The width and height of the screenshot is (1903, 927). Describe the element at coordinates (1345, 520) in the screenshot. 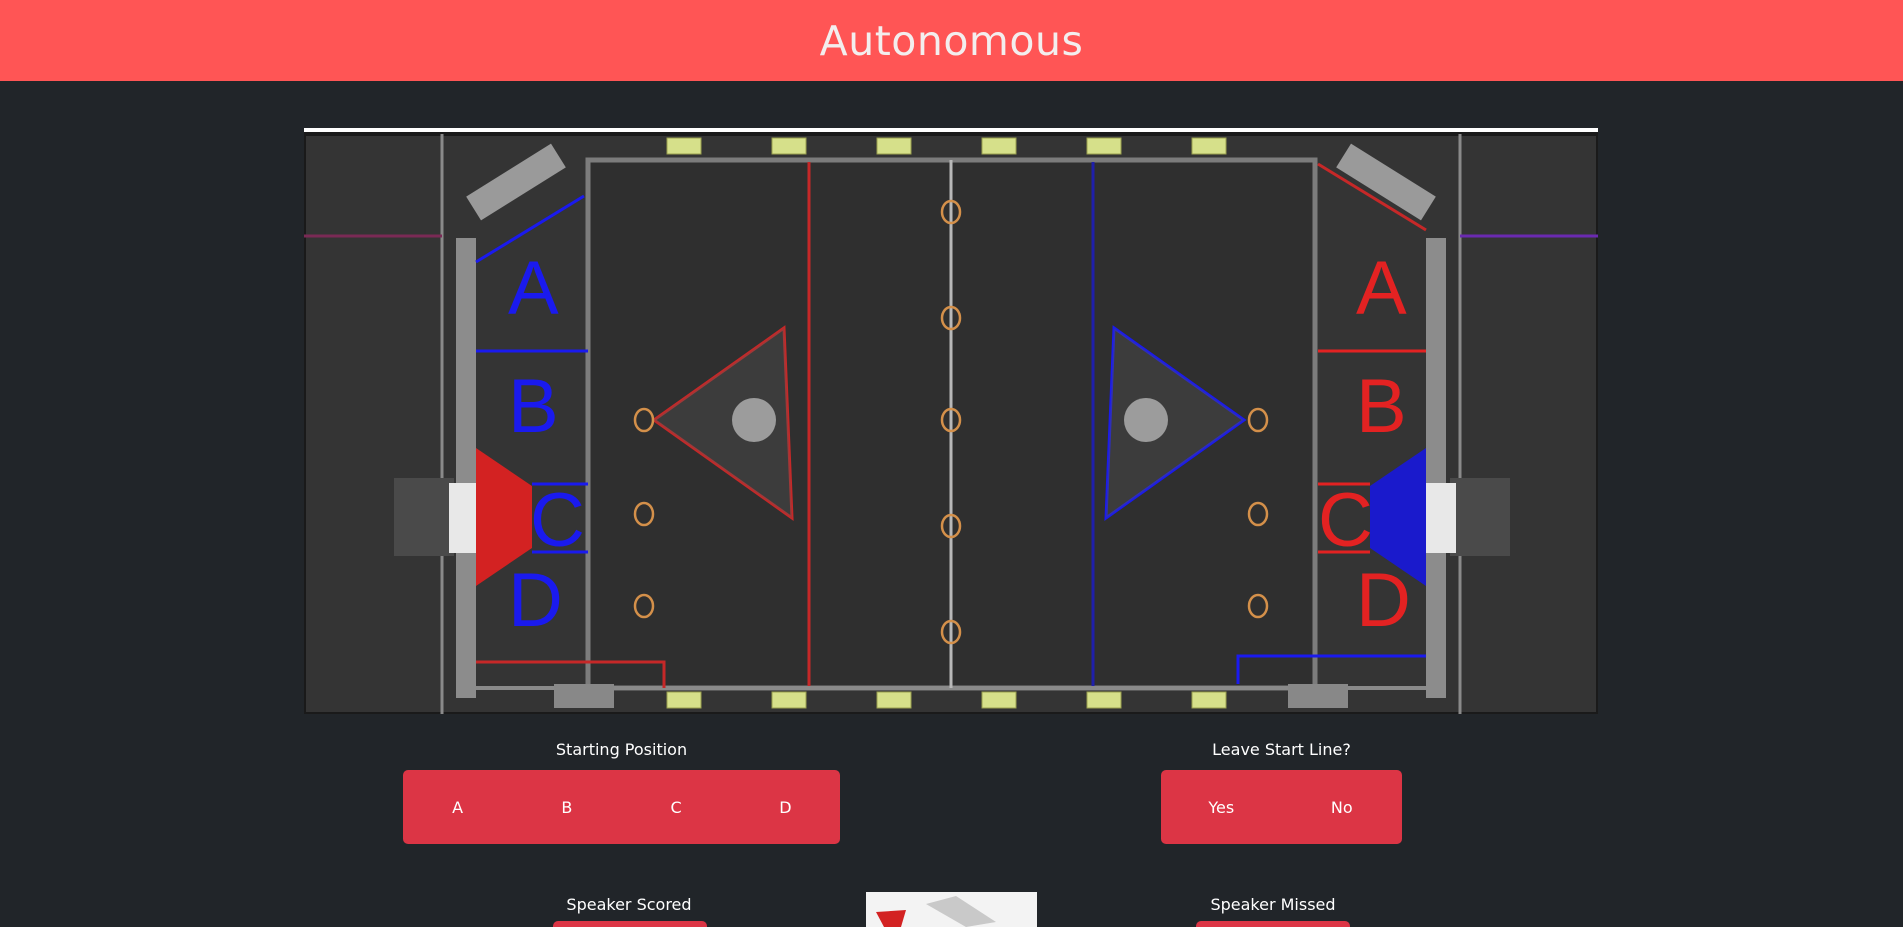

I see `red-position-c-label: C` at that location.